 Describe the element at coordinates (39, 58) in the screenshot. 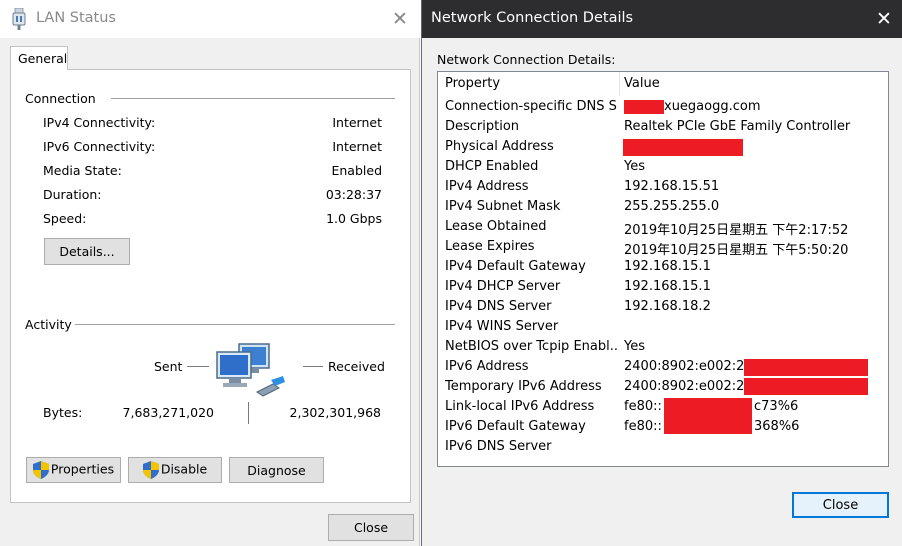

I see `tab-general: General` at that location.